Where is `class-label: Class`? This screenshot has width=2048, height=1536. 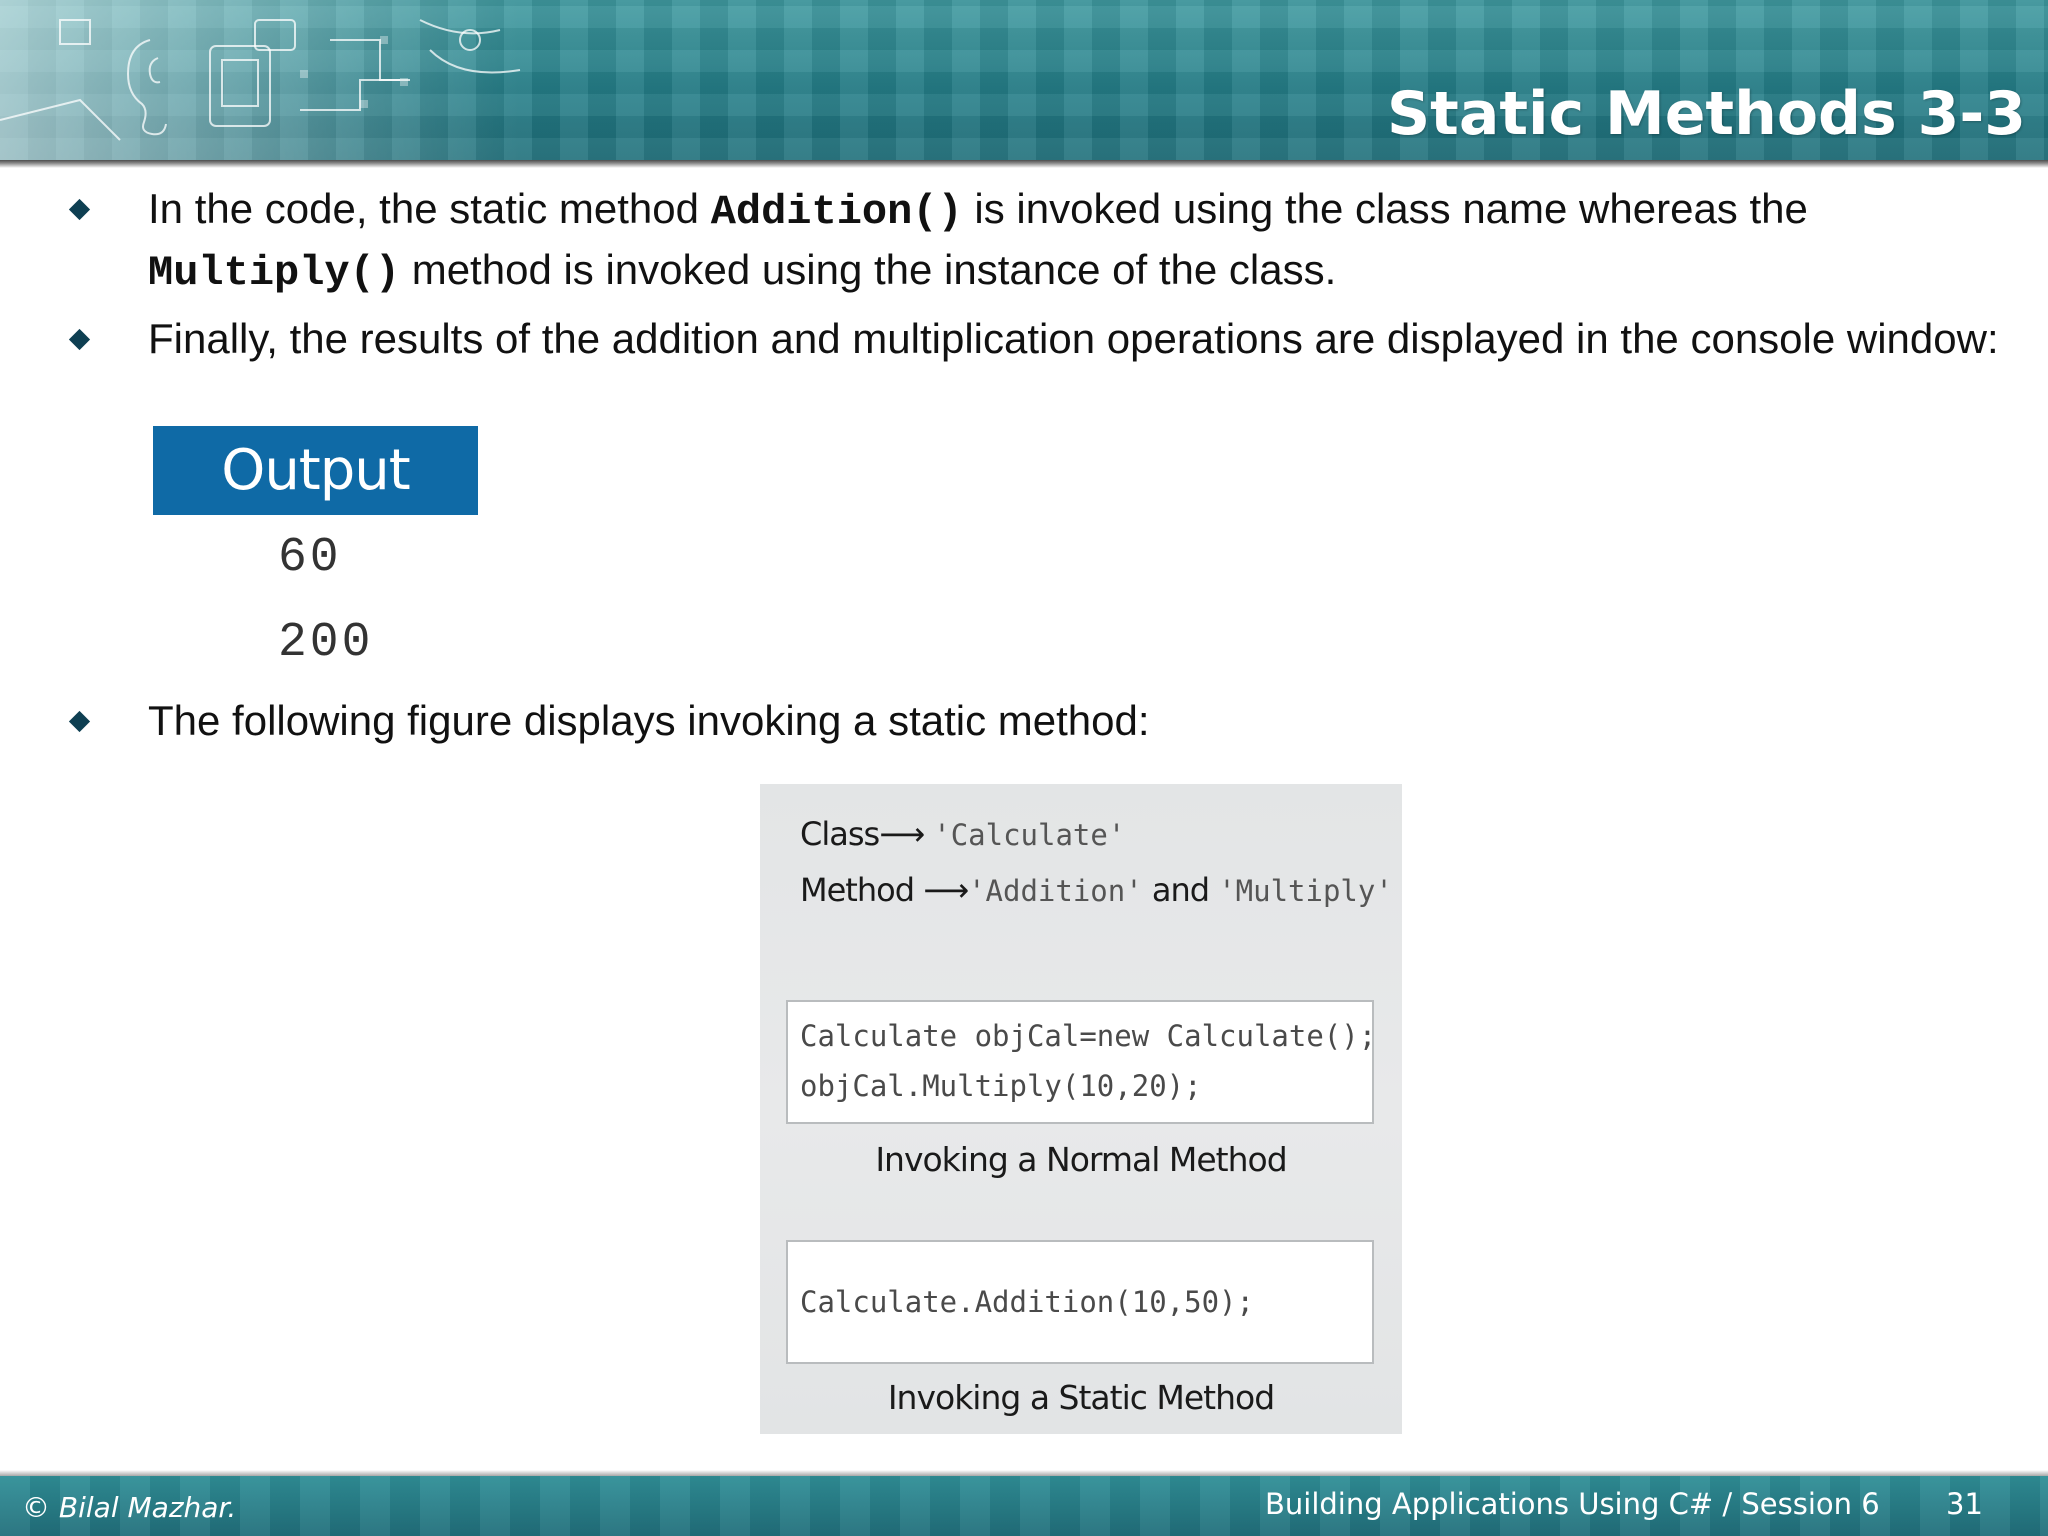
class-label: Class is located at coordinates (840, 834).